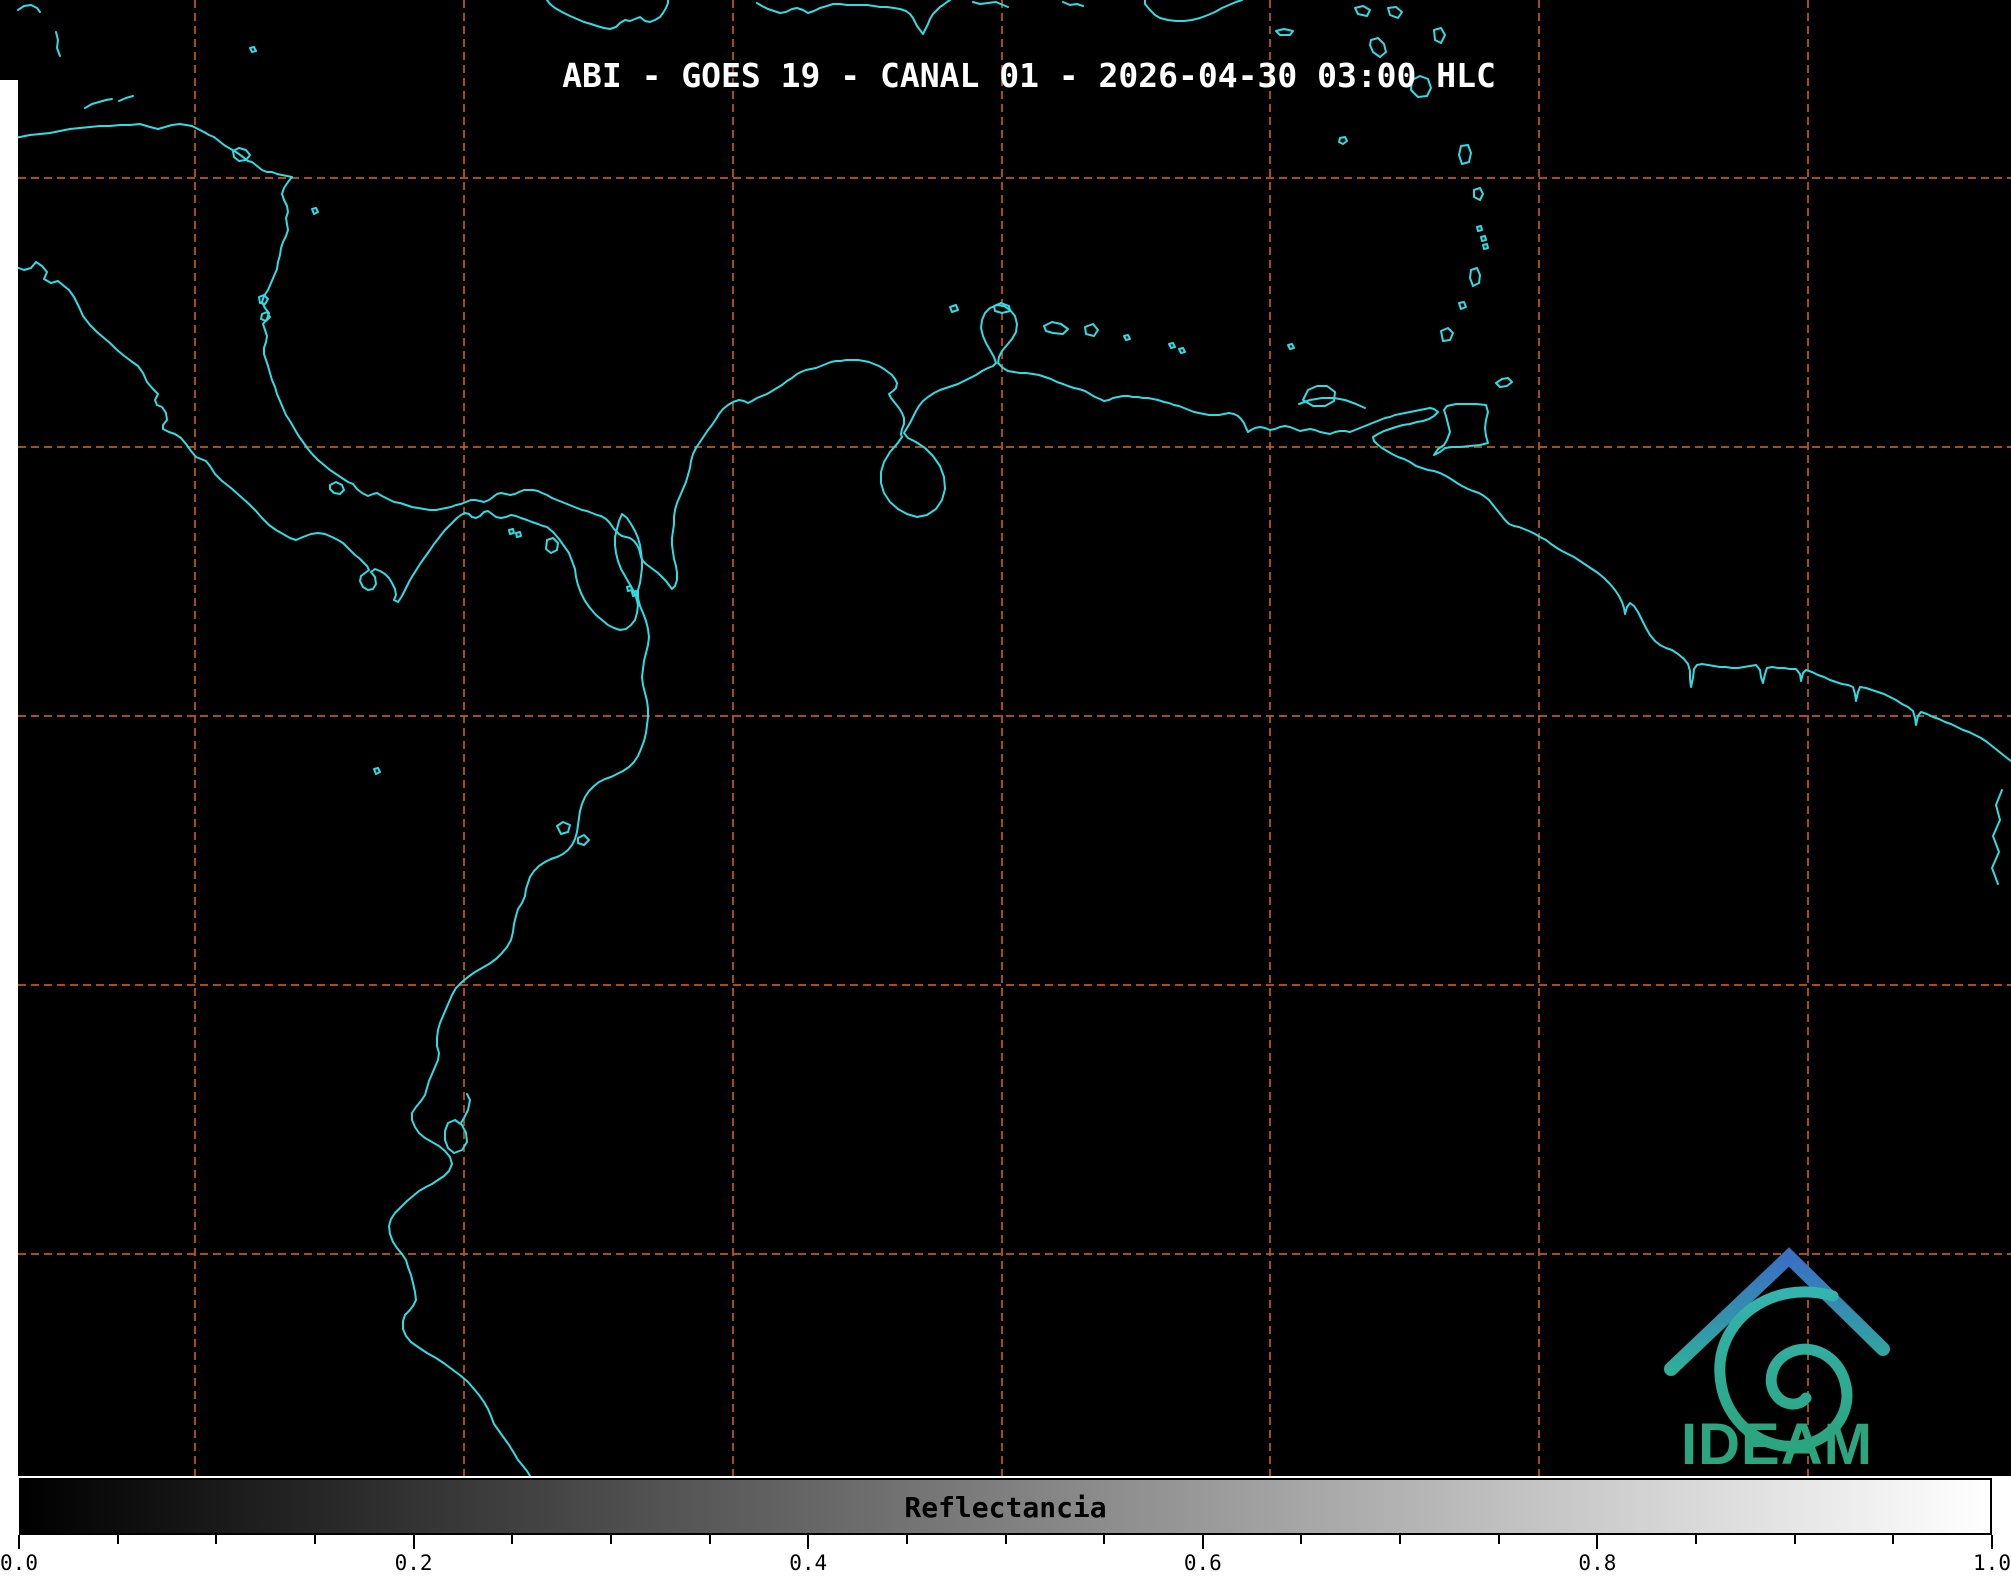 The image size is (2011, 1577). What do you see at coordinates (1073, 4) in the screenshot?
I see `mona-fragment` at bounding box center [1073, 4].